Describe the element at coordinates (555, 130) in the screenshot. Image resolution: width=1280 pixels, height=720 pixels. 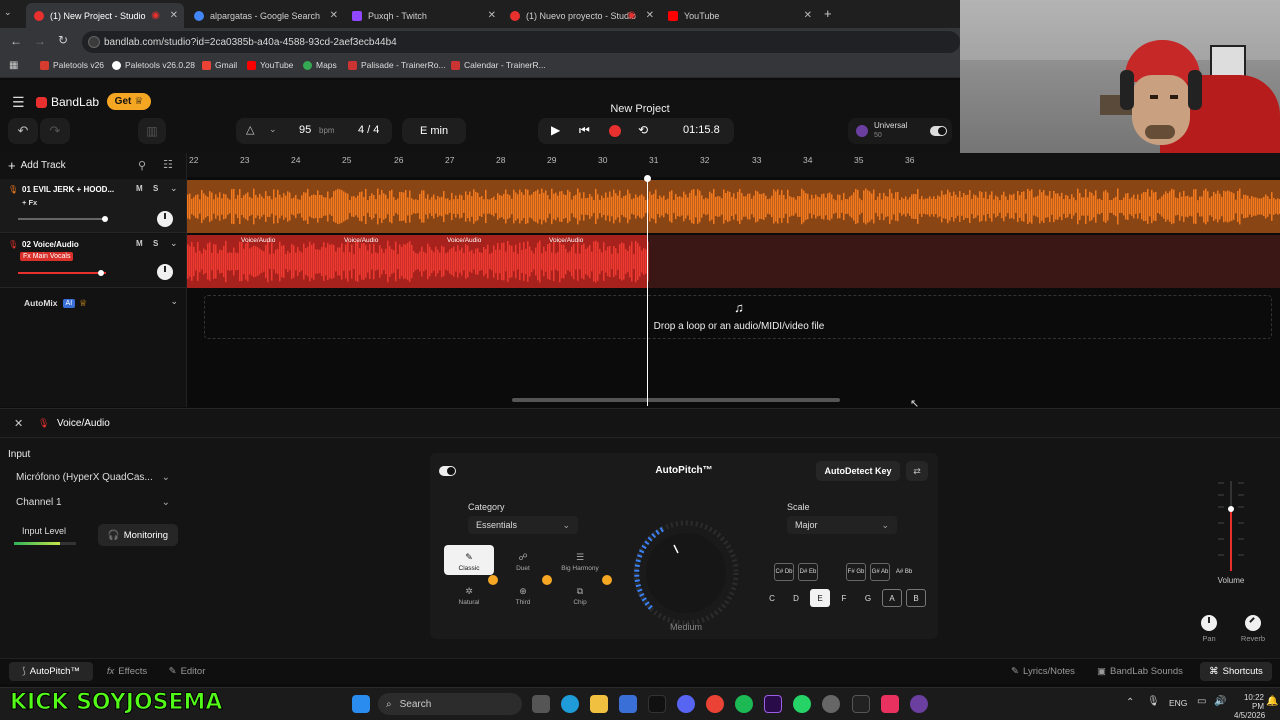
I see `play-icon: ▶` at that location.